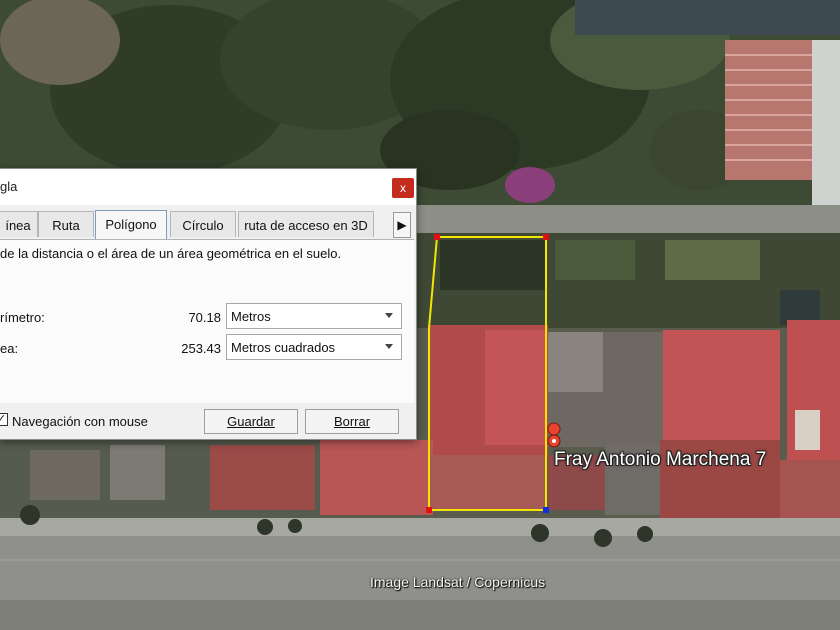 This screenshot has width=840, height=630. I want to click on area-unit-value: Metros cuadrados, so click(283, 347).